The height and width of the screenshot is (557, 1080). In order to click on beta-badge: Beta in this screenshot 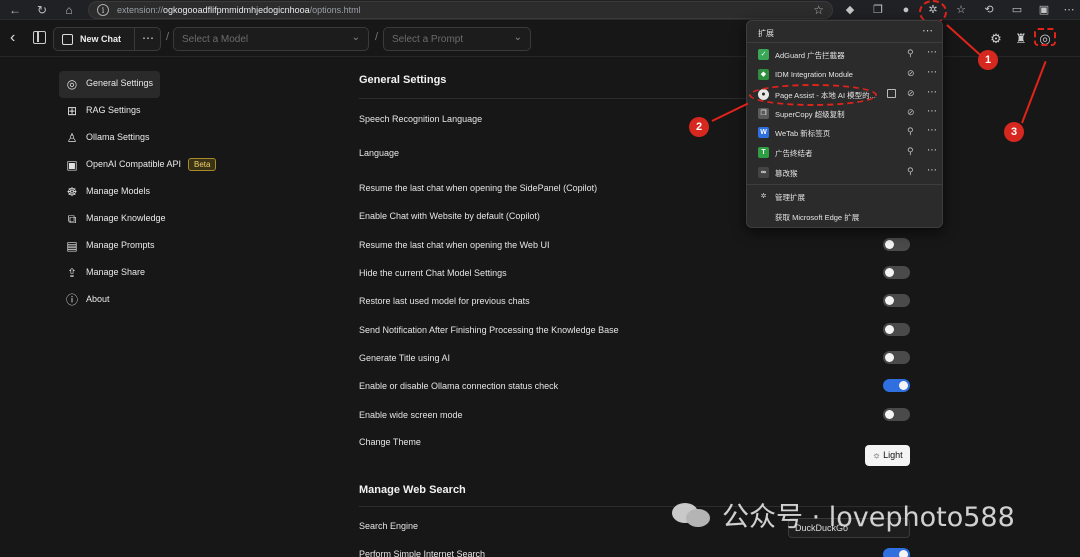, I will do `click(202, 164)`.